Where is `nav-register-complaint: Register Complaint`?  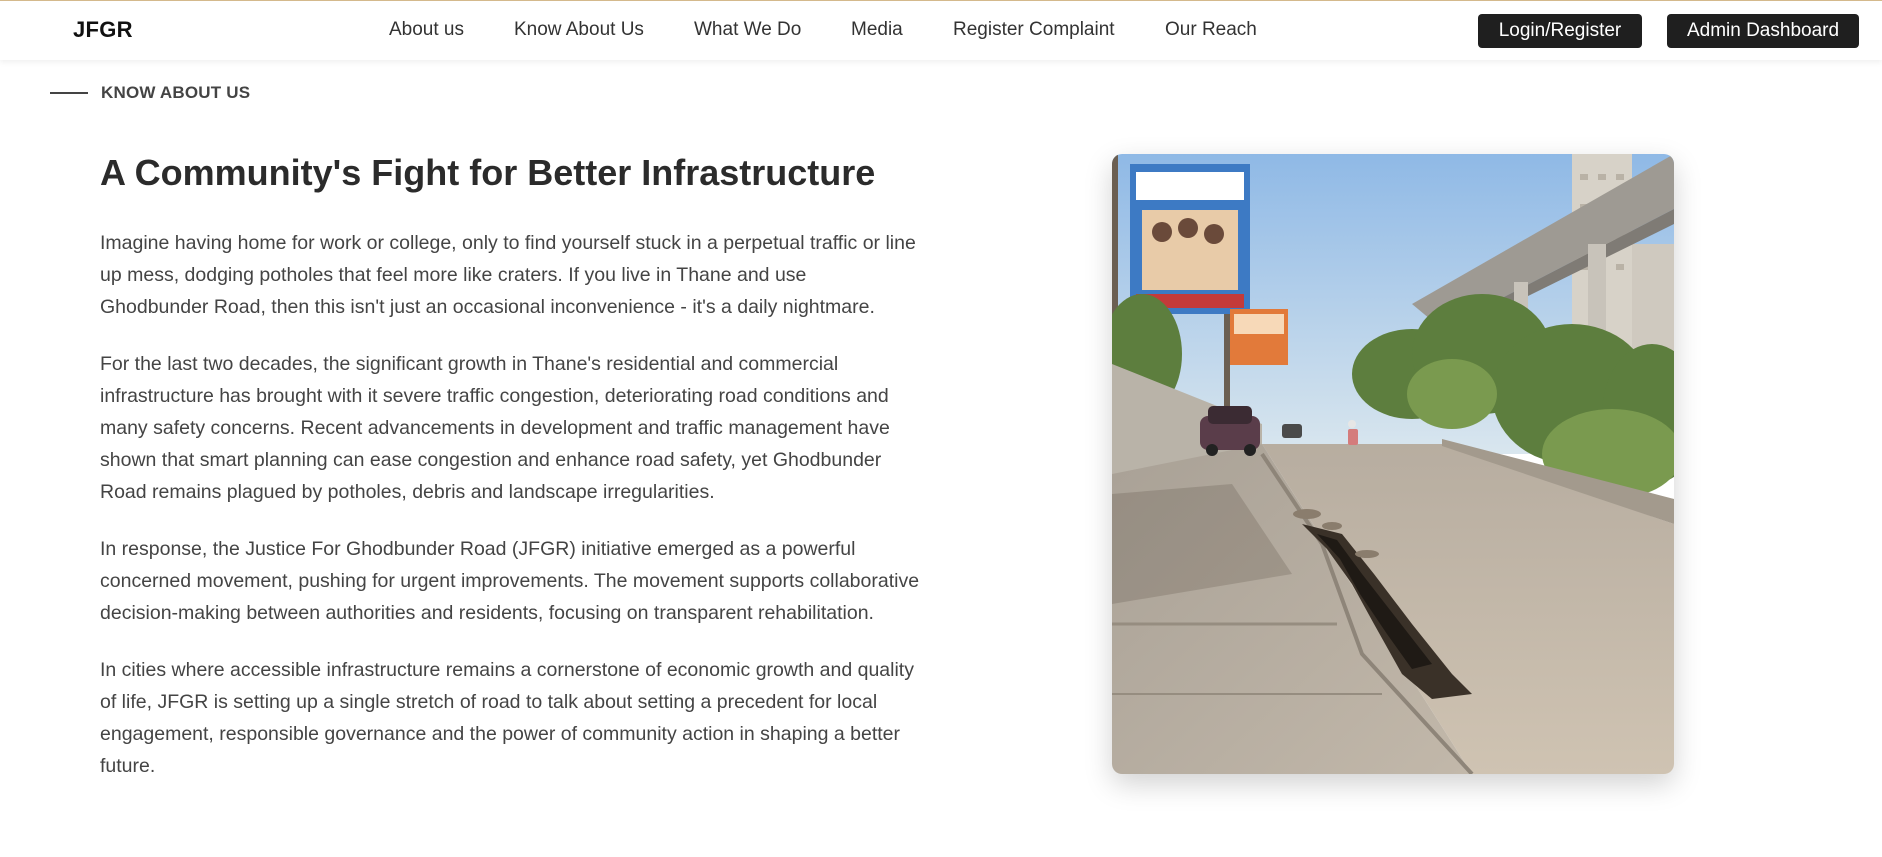 nav-register-complaint: Register Complaint is located at coordinates (1034, 30).